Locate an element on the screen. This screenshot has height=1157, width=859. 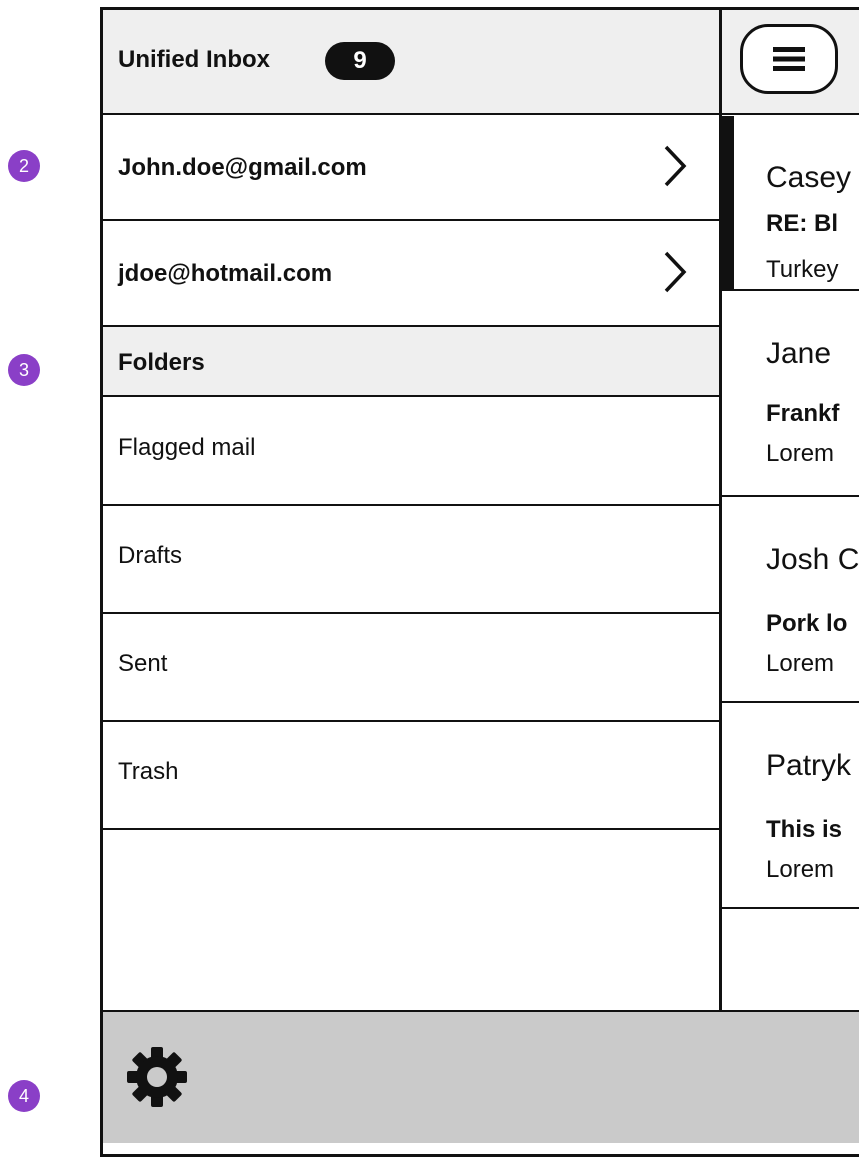
menu-button is located at coordinates (789, 59).